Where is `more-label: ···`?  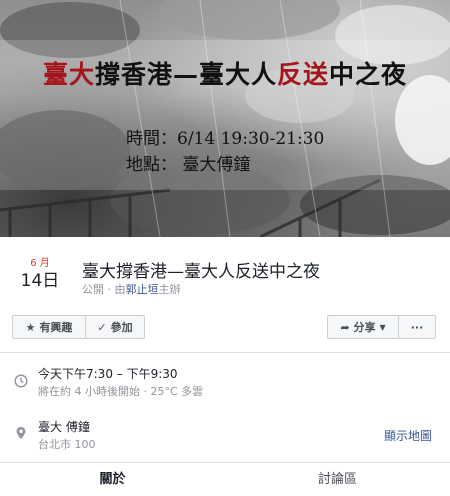
more-label: ··· is located at coordinates (417, 327).